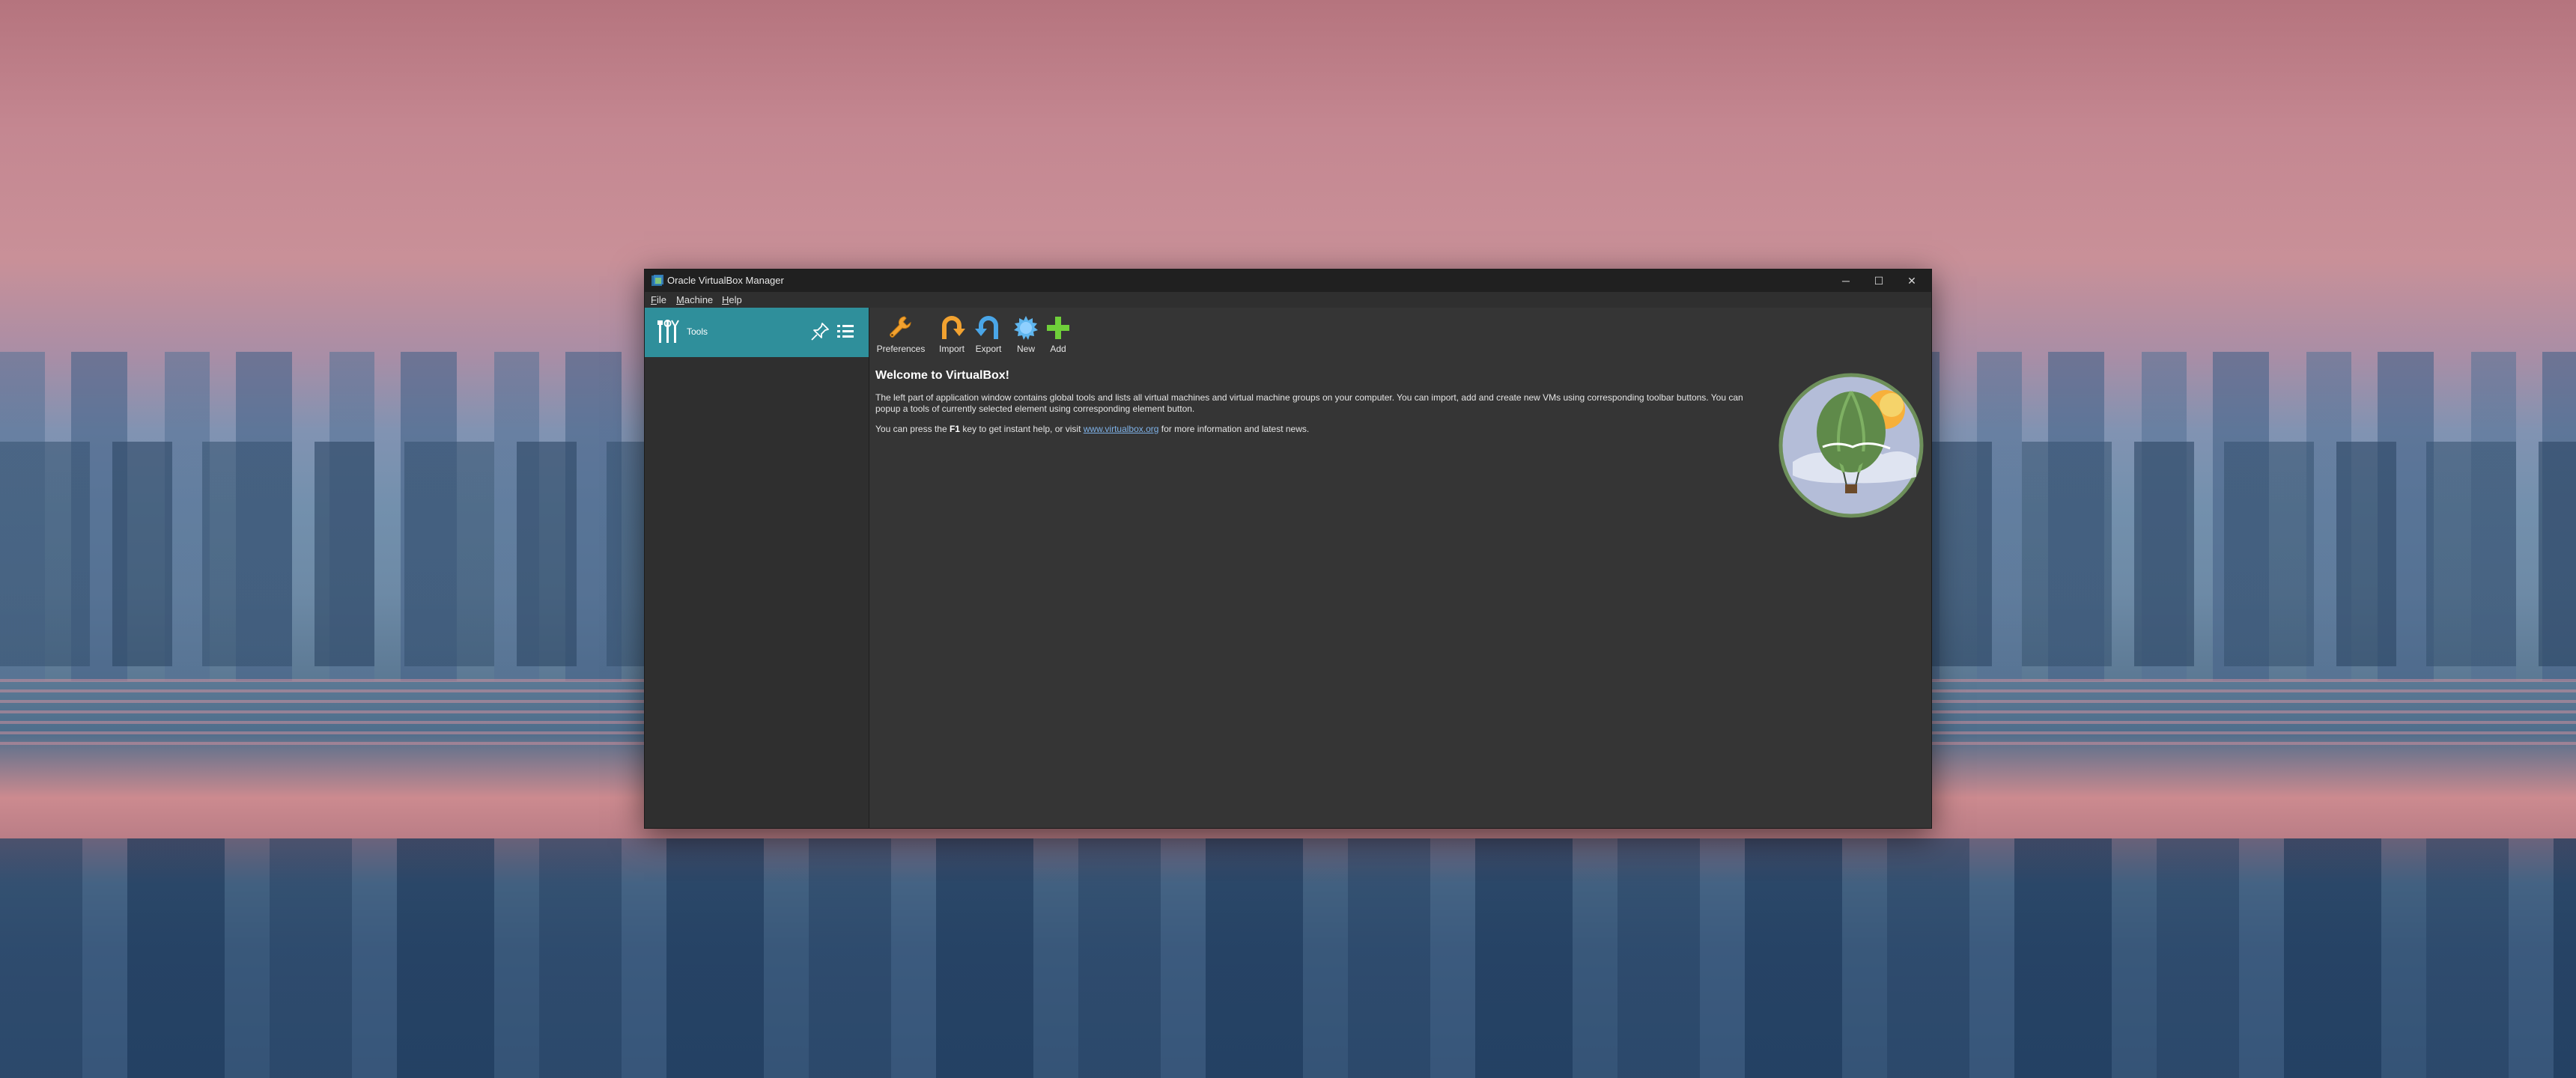  I want to click on menu-file: File, so click(658, 299).